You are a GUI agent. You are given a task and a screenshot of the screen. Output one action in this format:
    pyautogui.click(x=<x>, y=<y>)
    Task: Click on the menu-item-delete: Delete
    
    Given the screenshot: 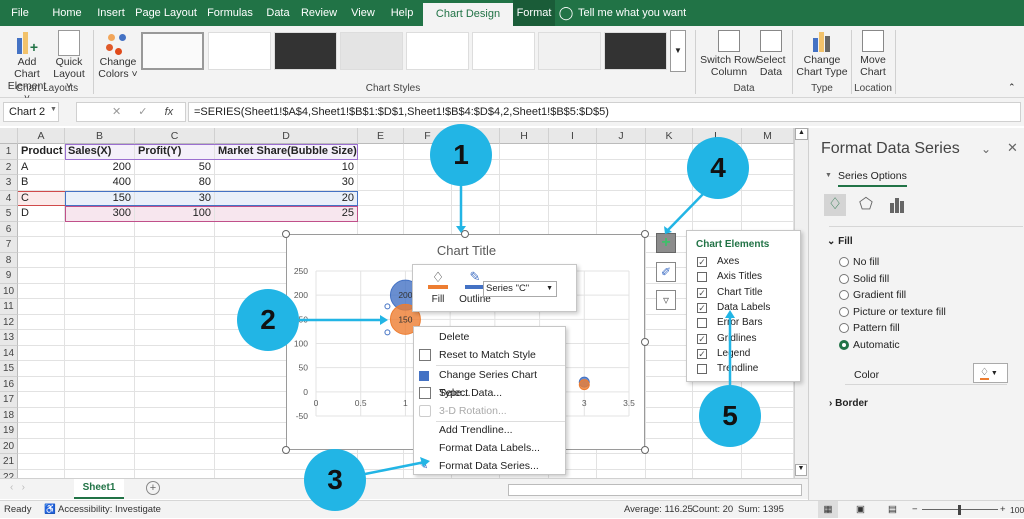 What is the action you would take?
    pyautogui.click(x=489, y=337)
    